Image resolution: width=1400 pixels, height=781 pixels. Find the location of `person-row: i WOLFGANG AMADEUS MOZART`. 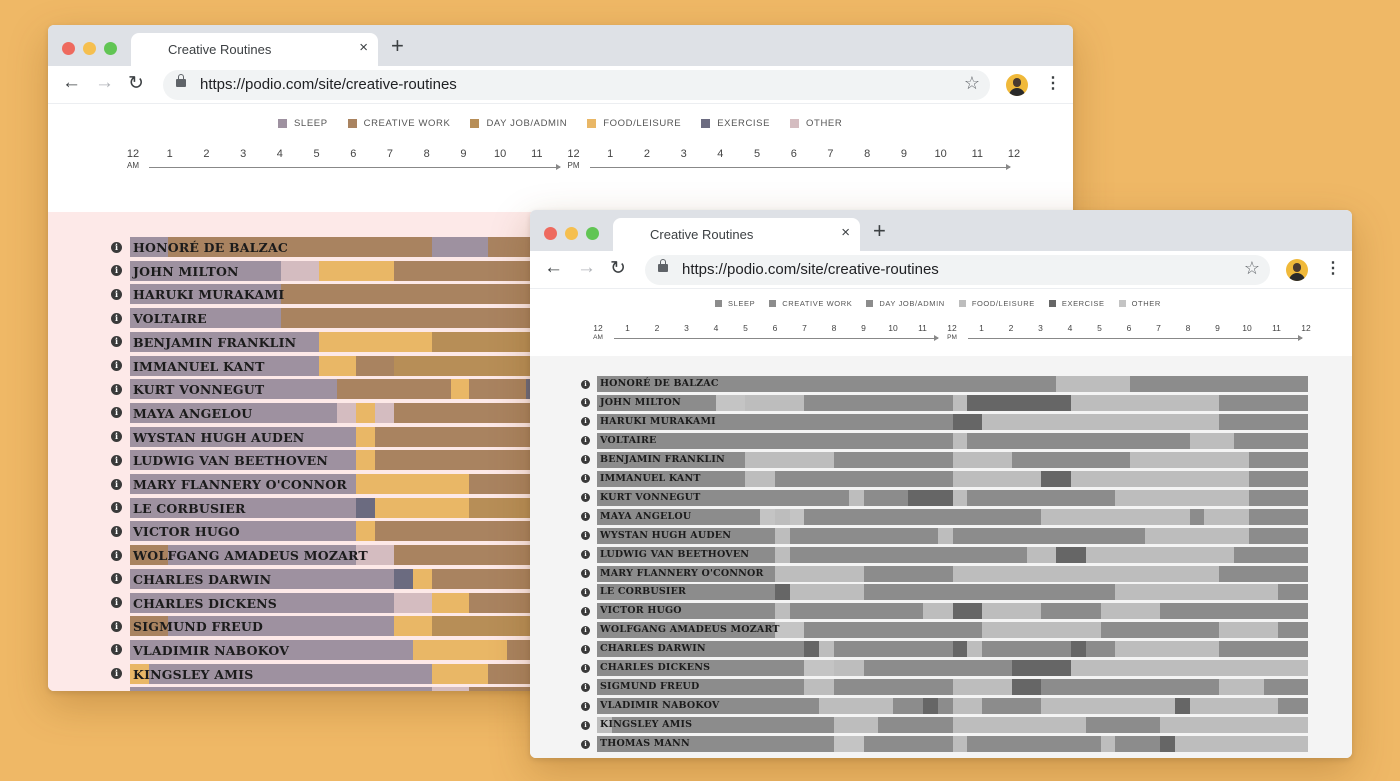

person-row: i WOLFGANG AMADEUS MOZART is located at coordinates (941, 630).